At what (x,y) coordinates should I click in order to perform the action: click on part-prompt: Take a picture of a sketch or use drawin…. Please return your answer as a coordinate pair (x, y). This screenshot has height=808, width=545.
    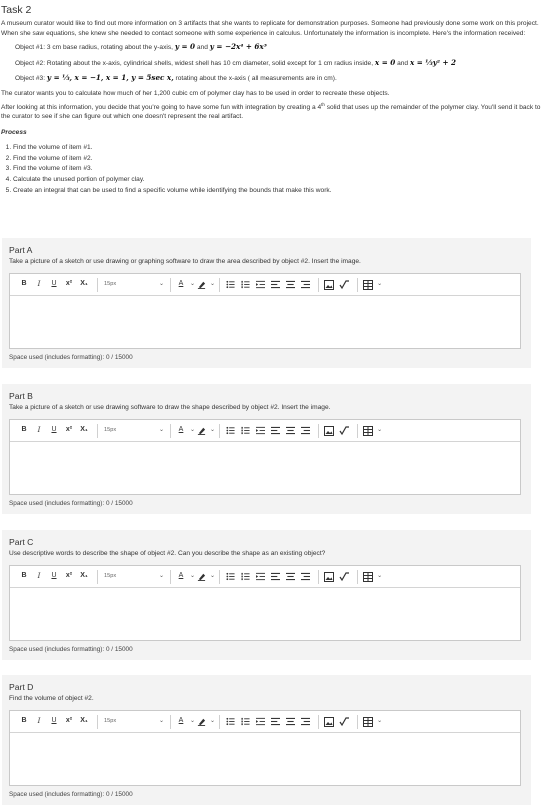
    Looking at the image, I should click on (170, 408).